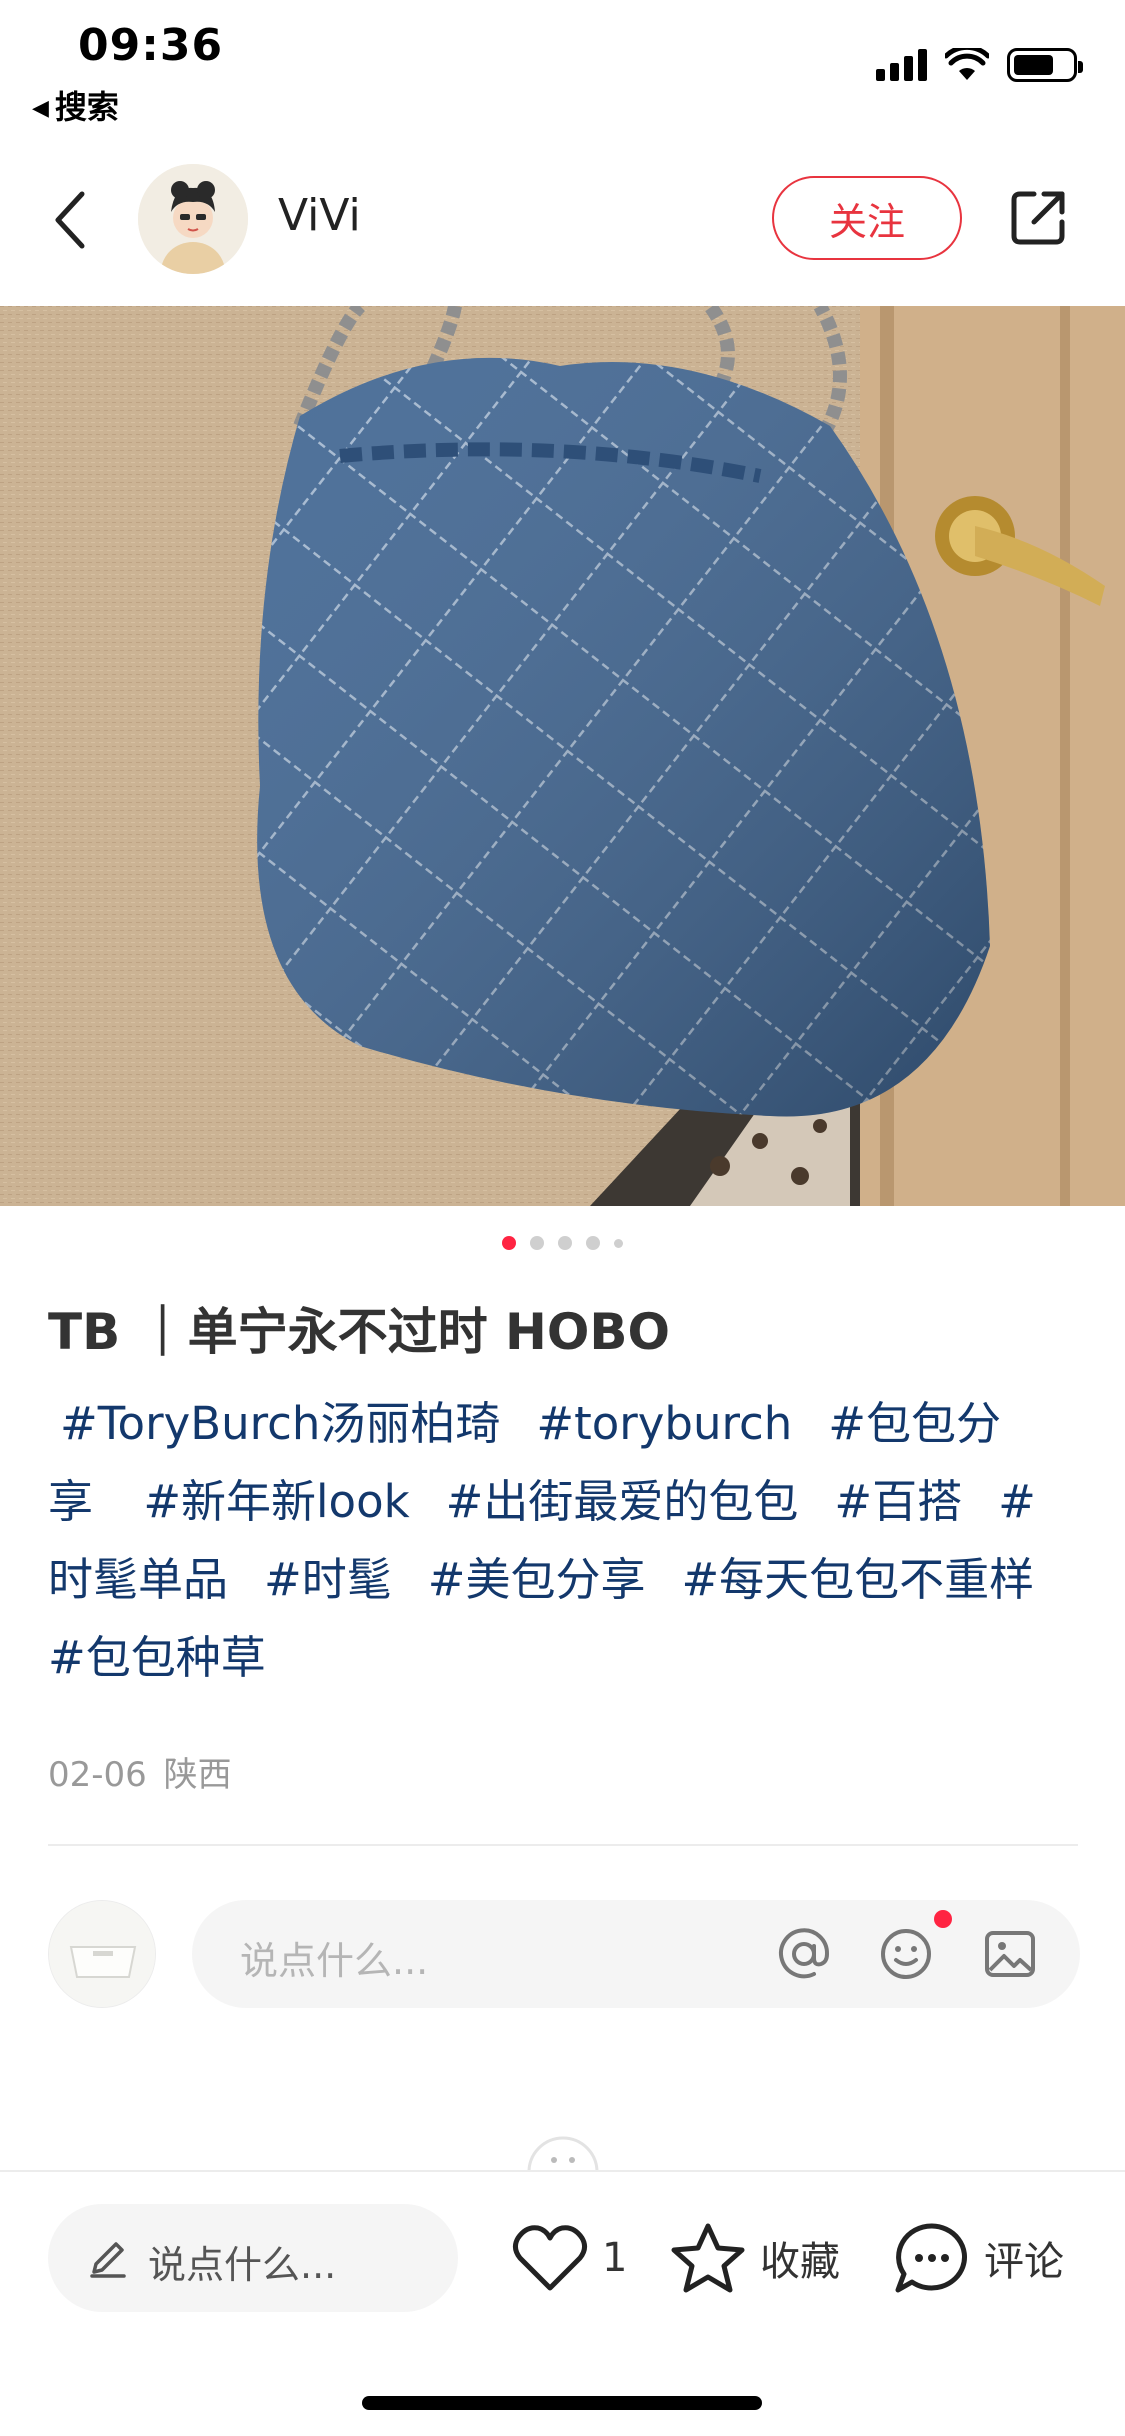 The image size is (1125, 2436). I want to click on divider, so click(563, 1845).